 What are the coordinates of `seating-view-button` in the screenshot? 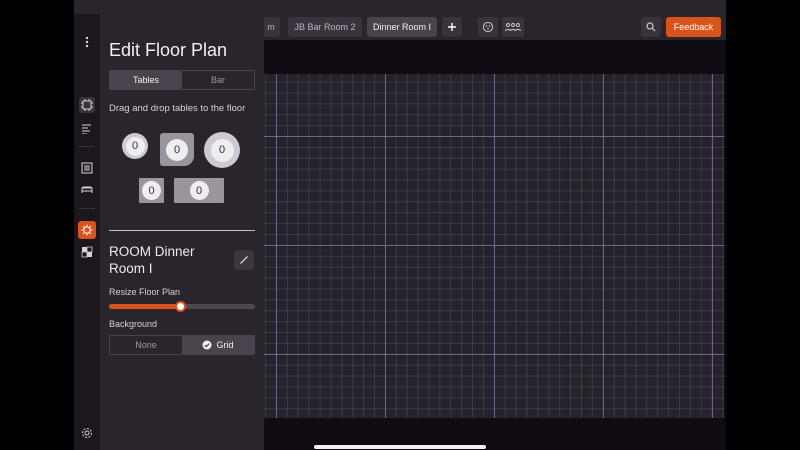 It's located at (513, 27).